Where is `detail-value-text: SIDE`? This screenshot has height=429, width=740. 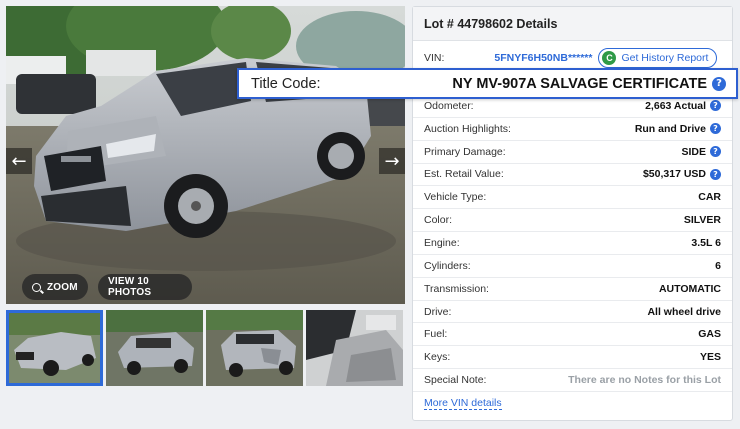
detail-value-text: SIDE is located at coordinates (693, 151).